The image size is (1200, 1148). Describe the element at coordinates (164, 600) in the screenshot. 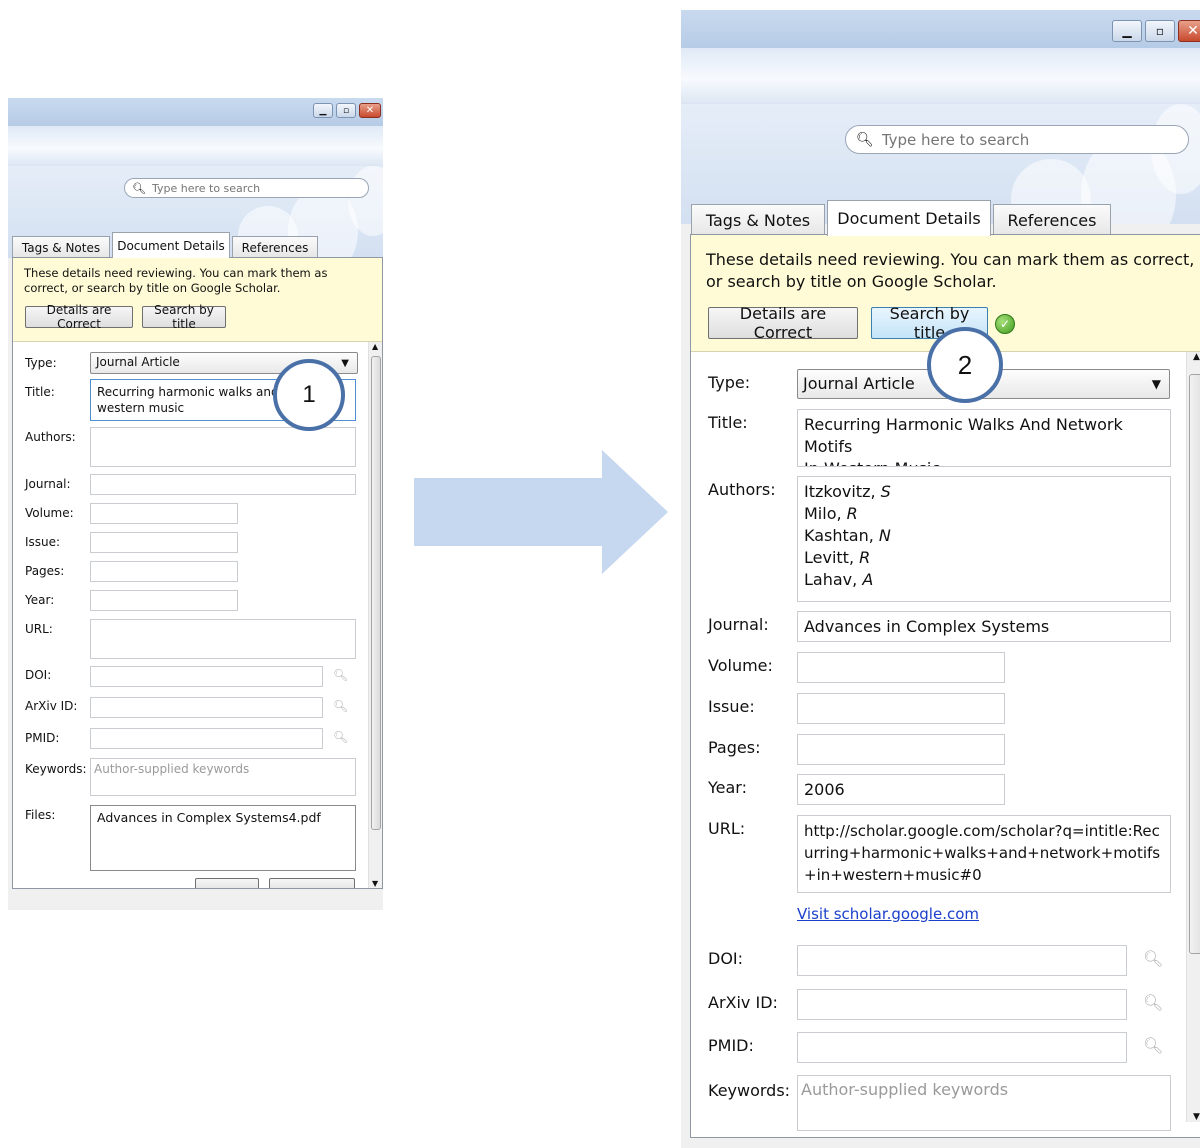

I see `year-field` at that location.